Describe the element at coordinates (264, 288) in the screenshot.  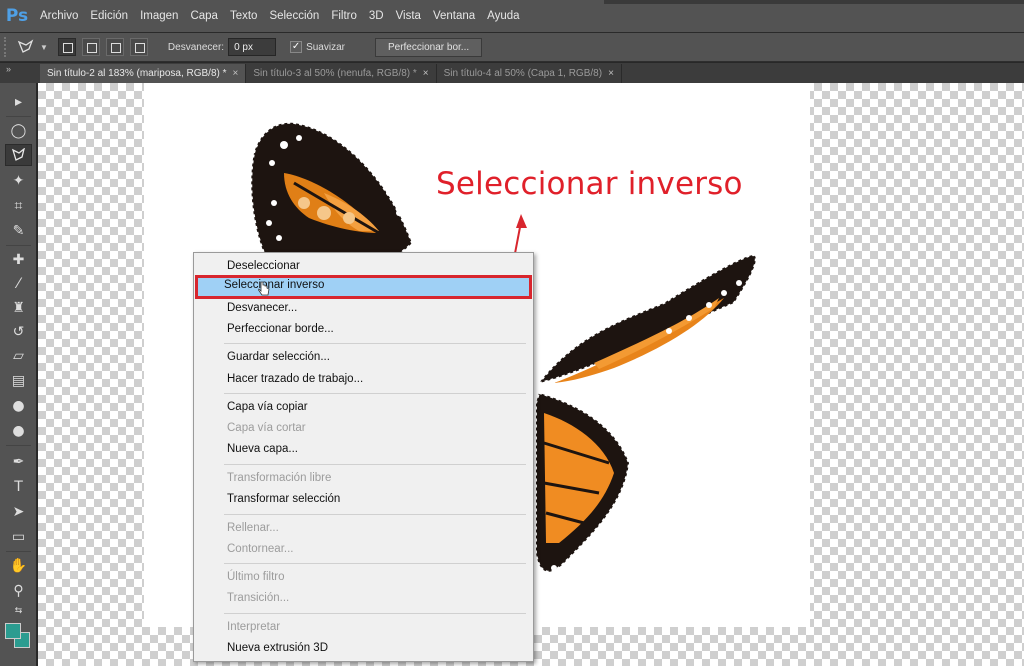
I see `hand-cursor-icon` at that location.